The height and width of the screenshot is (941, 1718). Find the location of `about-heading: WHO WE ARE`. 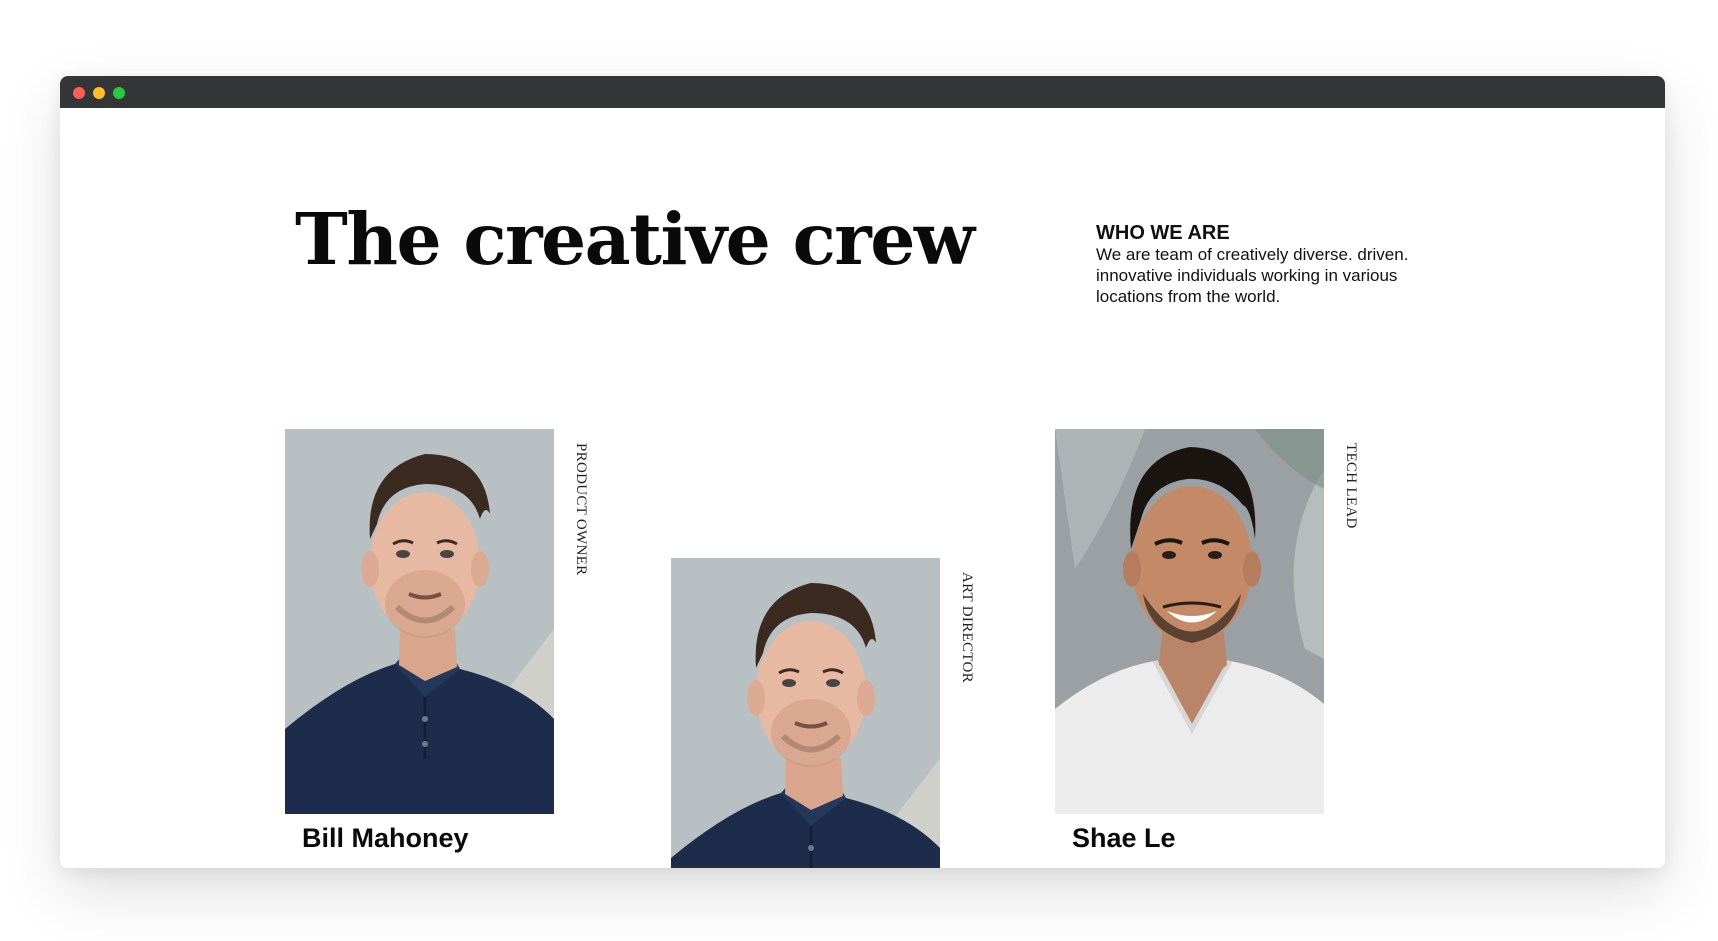

about-heading: WHO WE ARE is located at coordinates (1163, 233).